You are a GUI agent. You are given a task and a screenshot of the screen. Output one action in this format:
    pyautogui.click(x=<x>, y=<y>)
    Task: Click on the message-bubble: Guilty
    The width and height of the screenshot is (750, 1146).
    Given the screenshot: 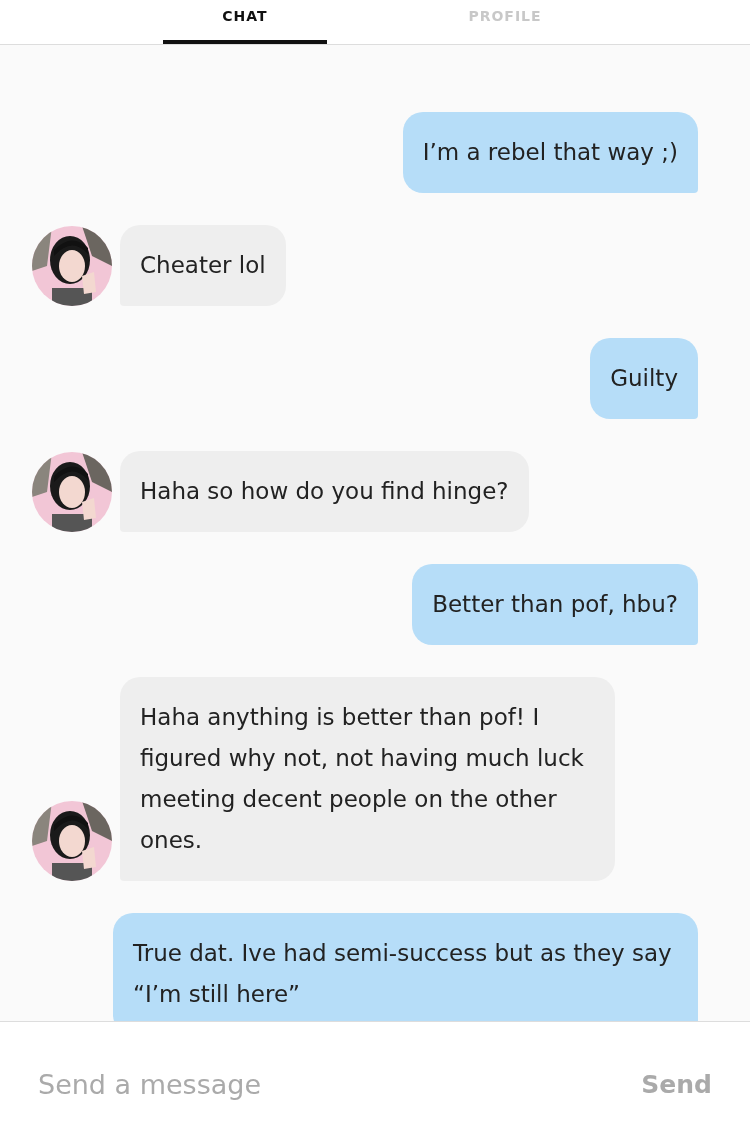 What is the action you would take?
    pyautogui.click(x=644, y=378)
    